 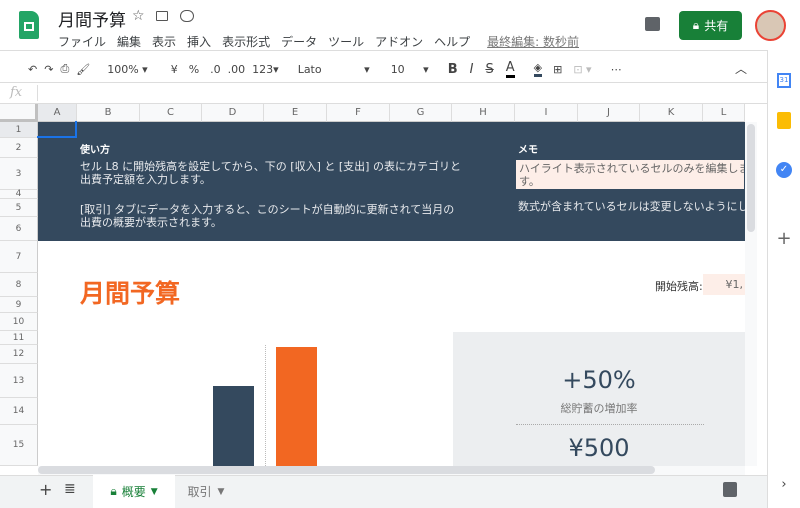 What do you see at coordinates (162, 16) in the screenshot?
I see `move-folder-icon` at bounding box center [162, 16].